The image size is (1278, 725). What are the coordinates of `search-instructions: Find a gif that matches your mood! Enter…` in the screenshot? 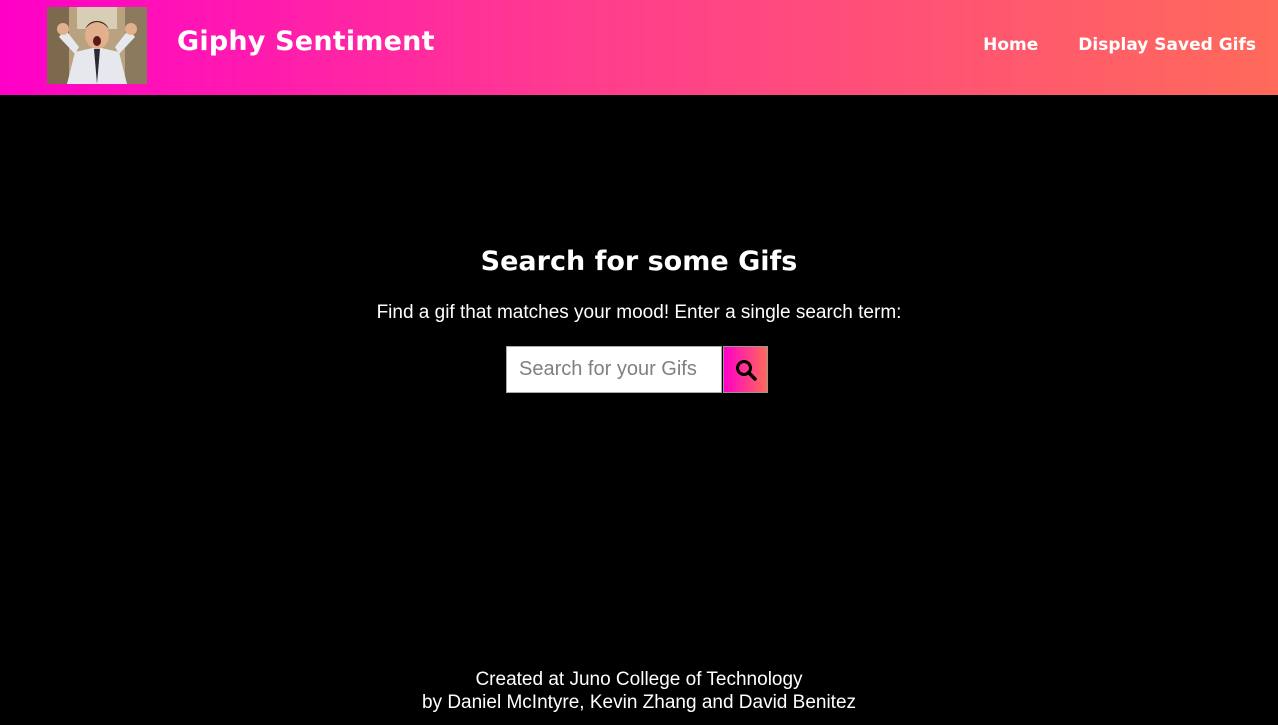 It's located at (639, 312).